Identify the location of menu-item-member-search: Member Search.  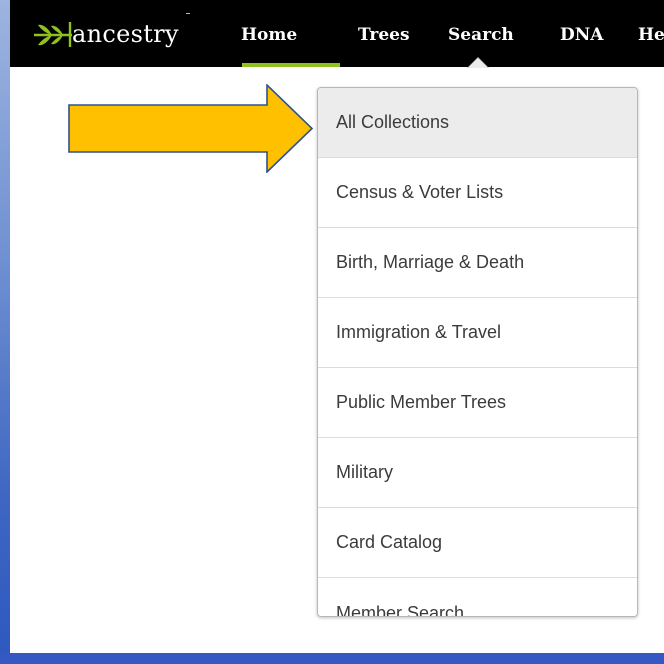
(477, 597).